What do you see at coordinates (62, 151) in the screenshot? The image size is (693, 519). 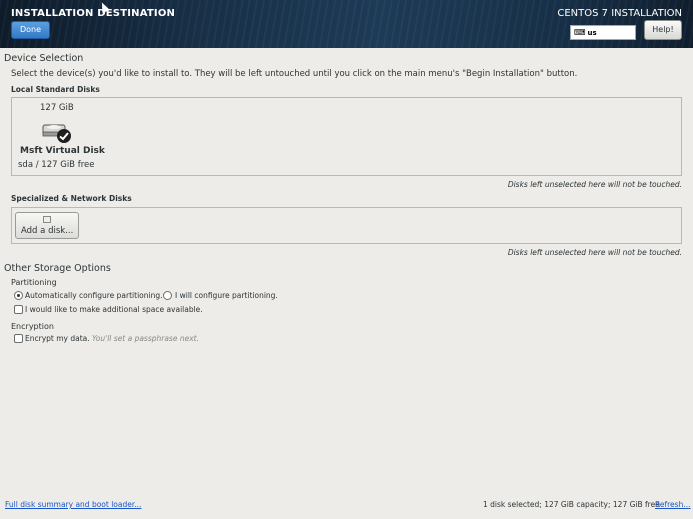 I see `disk-name: Msft Virtual Disk` at bounding box center [62, 151].